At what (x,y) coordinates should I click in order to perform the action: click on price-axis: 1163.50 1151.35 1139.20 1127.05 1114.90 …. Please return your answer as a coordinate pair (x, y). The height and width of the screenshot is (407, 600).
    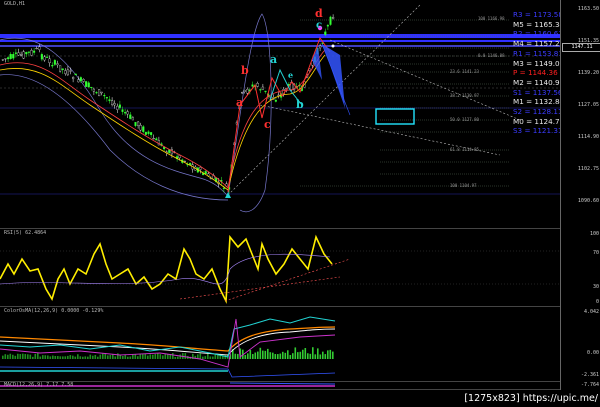
    Looking at the image, I should click on (580, 195).